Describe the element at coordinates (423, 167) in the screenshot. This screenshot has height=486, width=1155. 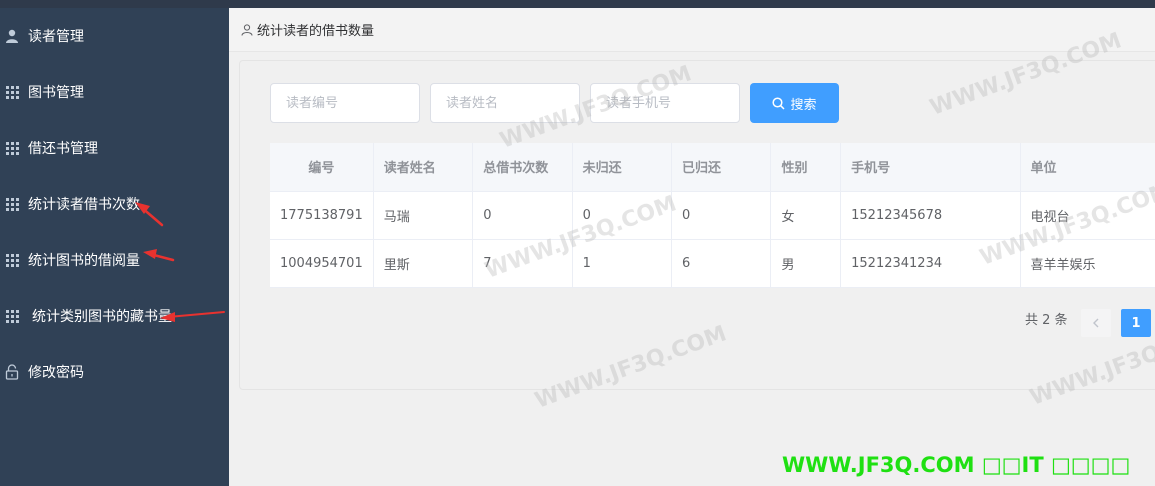
I see `column-header: 读者姓名` at that location.